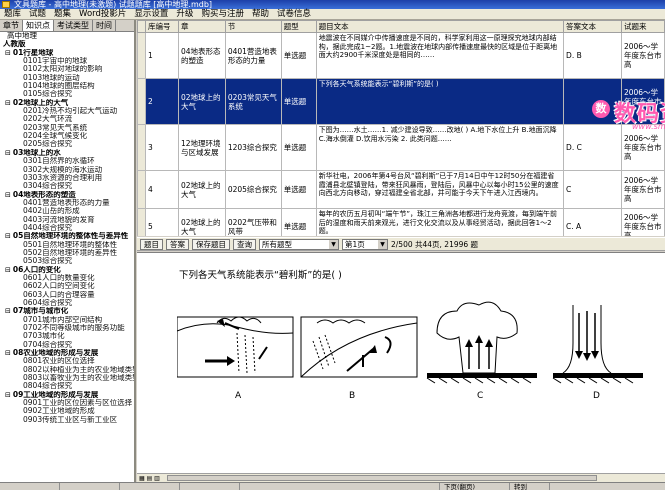  Describe the element at coordinates (67, 161) in the screenshot. I see `tree-node: 0301自然界的水循环` at that location.